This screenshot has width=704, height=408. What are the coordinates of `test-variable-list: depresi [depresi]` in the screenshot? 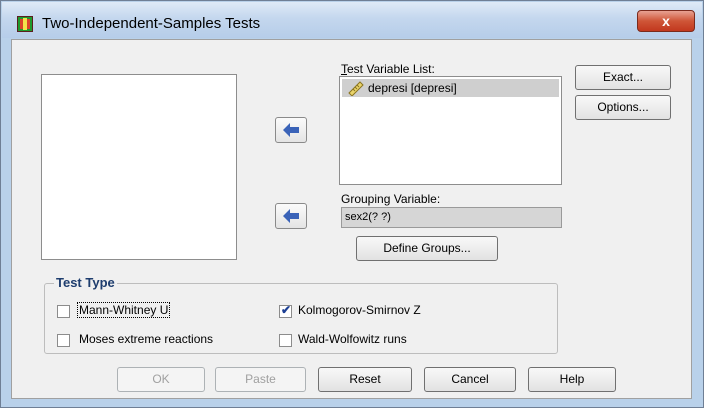 It's located at (450, 130).